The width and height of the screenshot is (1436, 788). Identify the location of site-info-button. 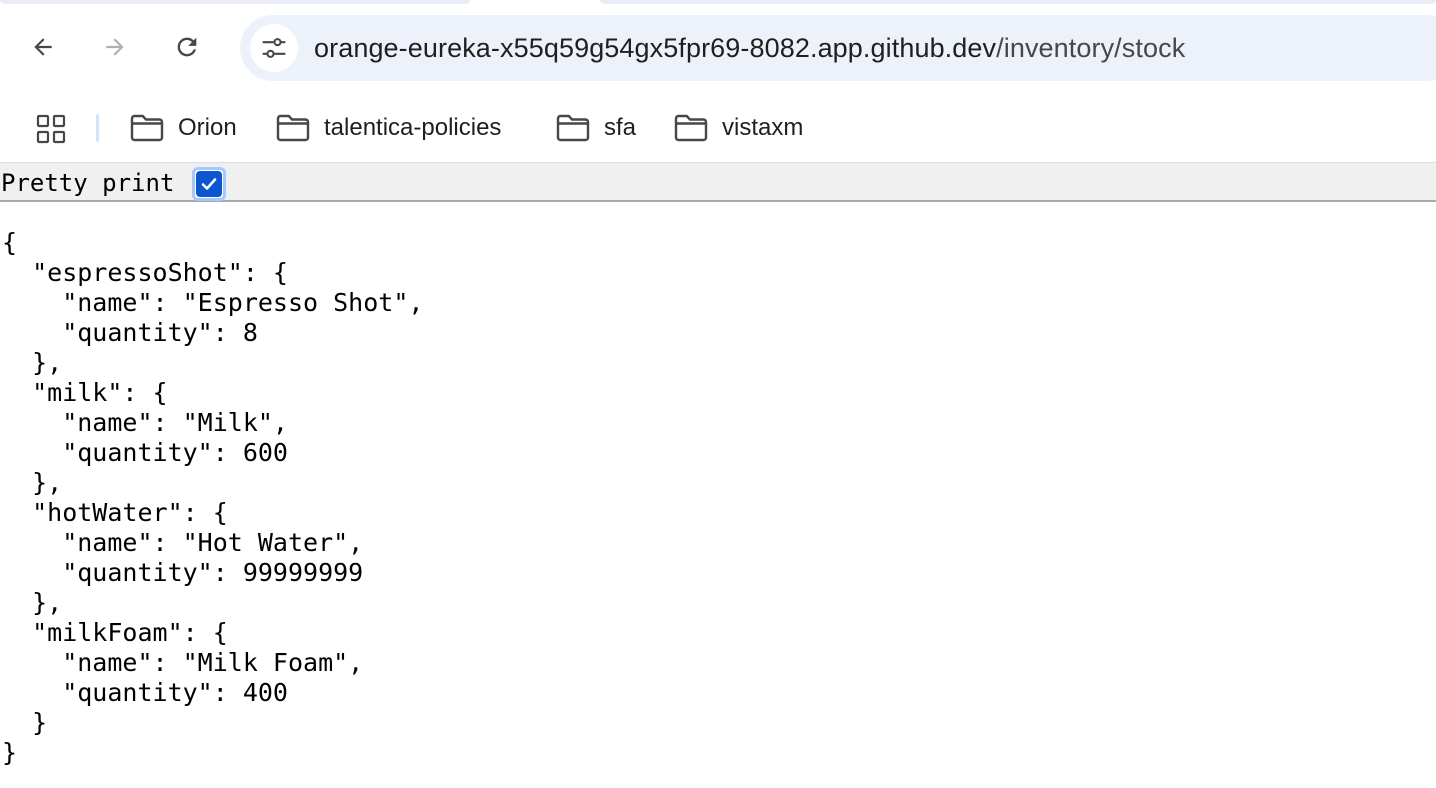
(274, 48).